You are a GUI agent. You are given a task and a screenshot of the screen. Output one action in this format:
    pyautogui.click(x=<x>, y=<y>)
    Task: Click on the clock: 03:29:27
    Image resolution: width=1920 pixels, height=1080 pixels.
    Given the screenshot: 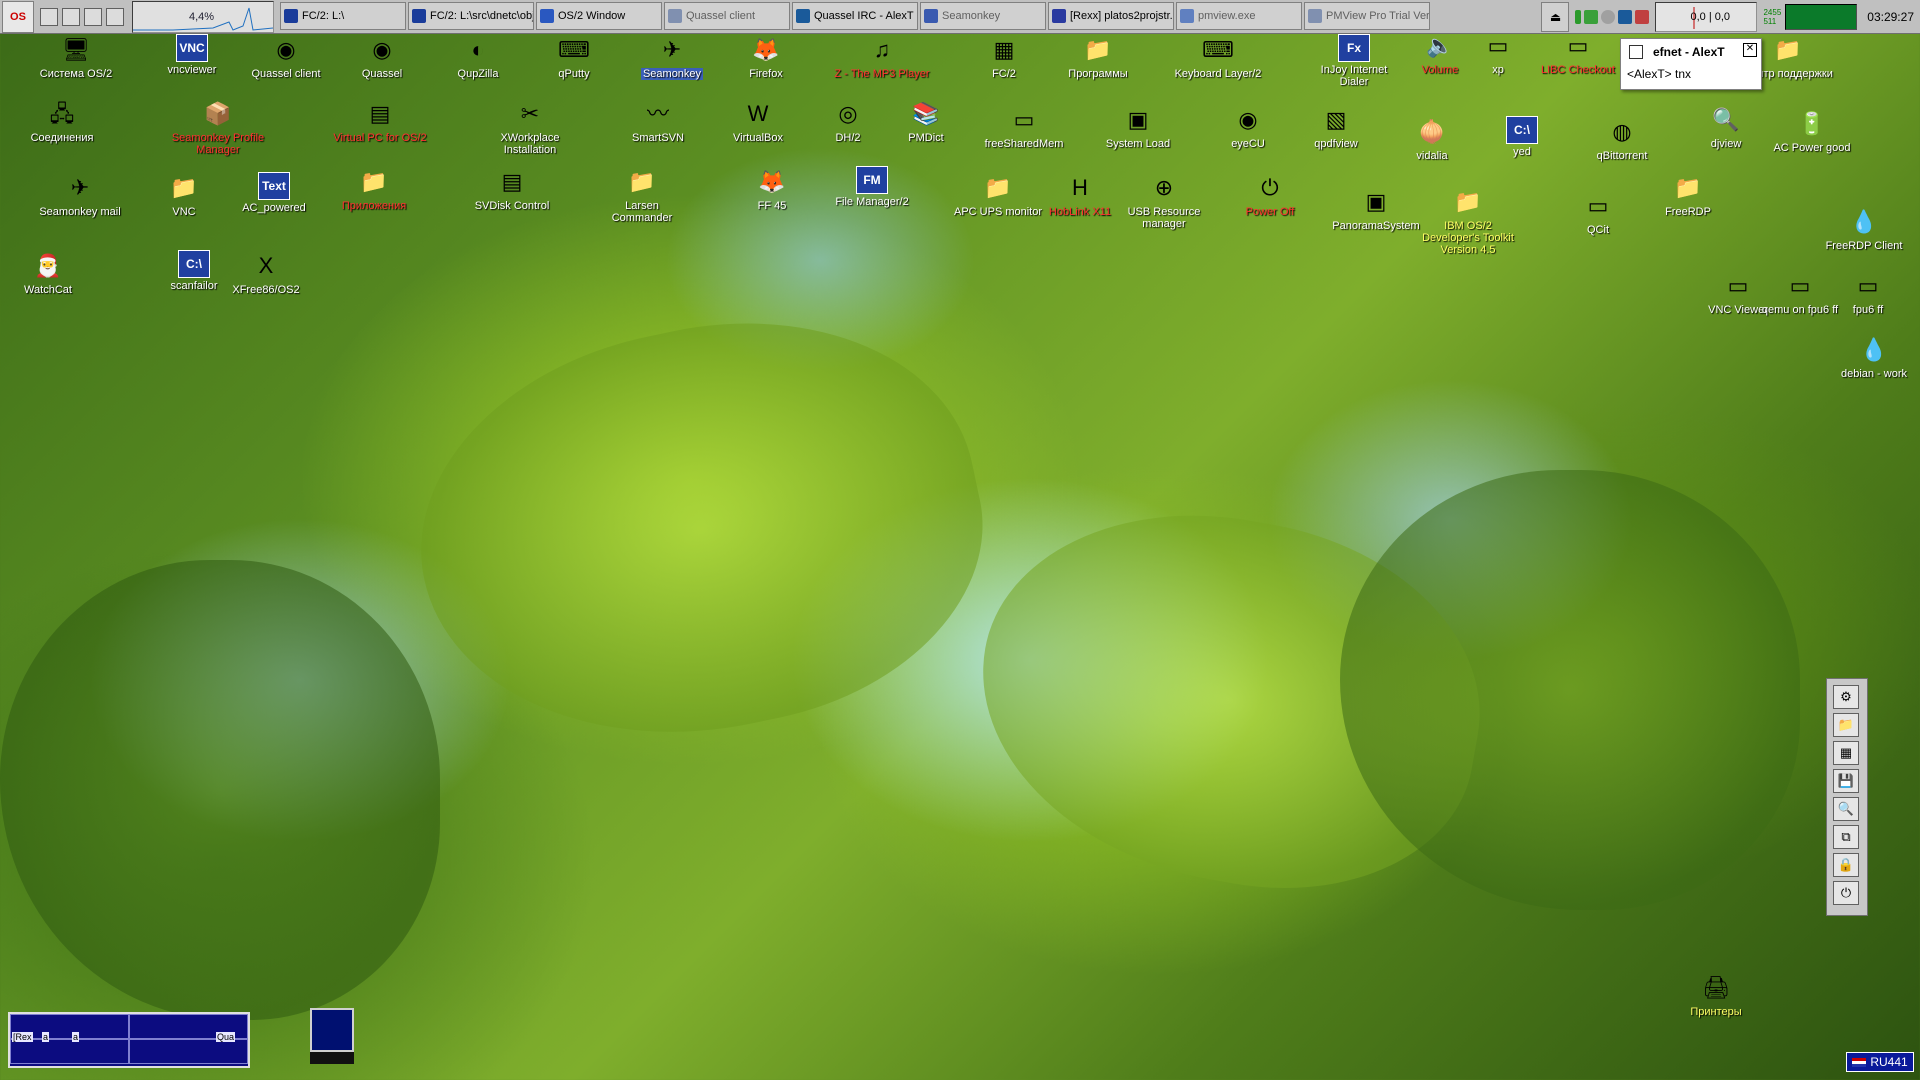 What is the action you would take?
    pyautogui.click(x=1890, y=17)
    